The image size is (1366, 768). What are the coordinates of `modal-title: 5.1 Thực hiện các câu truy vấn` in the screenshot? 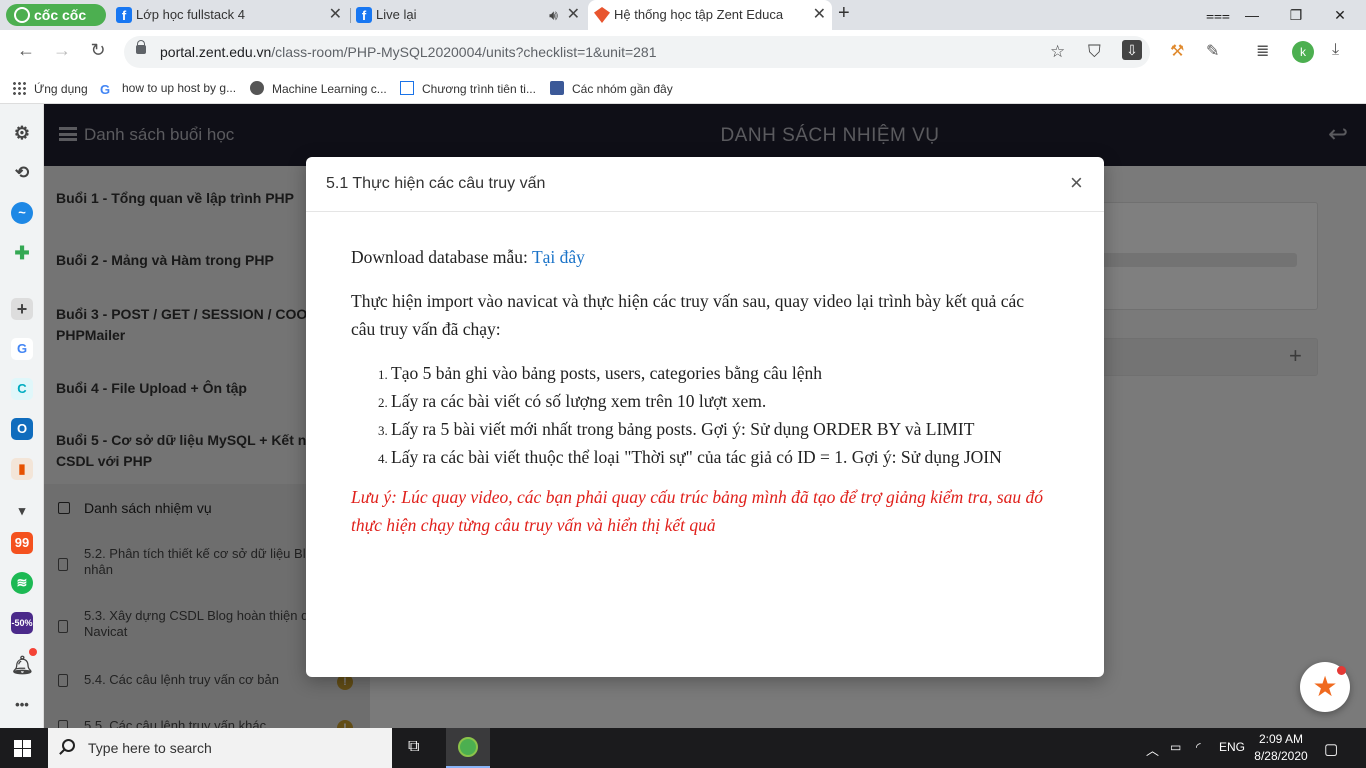 It's located at (436, 183).